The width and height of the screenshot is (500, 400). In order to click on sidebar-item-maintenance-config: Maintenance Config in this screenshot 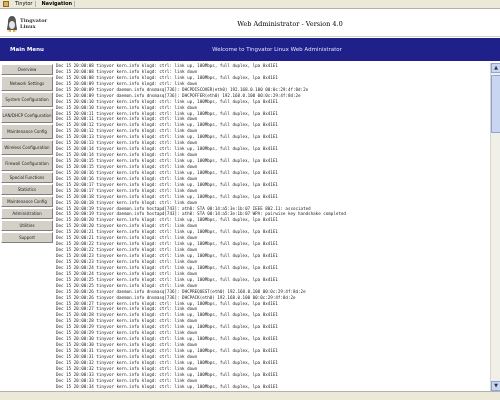, I will do `click(27, 131)`.